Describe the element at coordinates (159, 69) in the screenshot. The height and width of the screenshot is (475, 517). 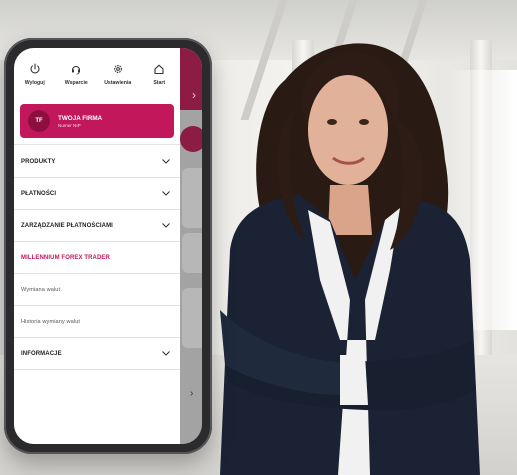
I see `home-icon` at that location.